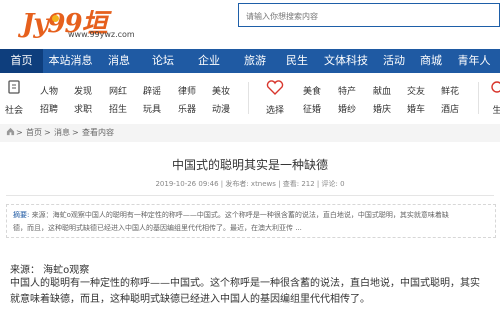 The image size is (500, 309). I want to click on sublink-people: 人物, so click(49, 90).